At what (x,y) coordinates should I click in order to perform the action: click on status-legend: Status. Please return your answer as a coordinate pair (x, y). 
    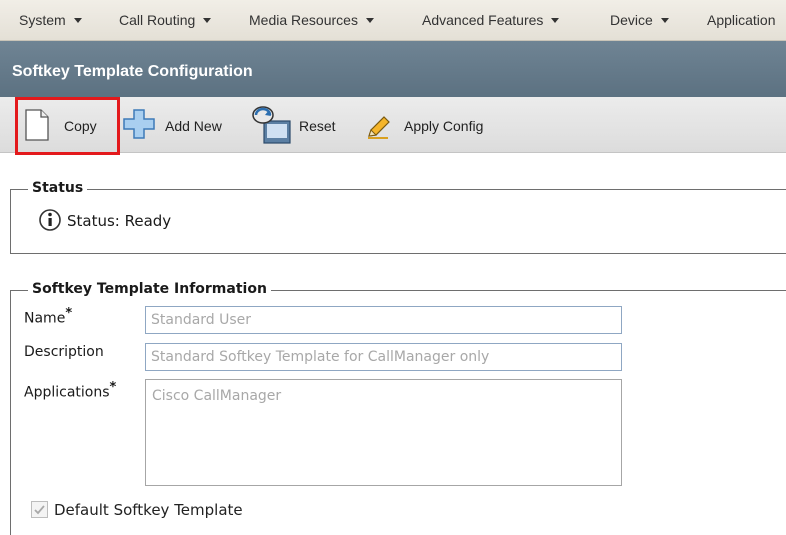
    Looking at the image, I should click on (58, 188).